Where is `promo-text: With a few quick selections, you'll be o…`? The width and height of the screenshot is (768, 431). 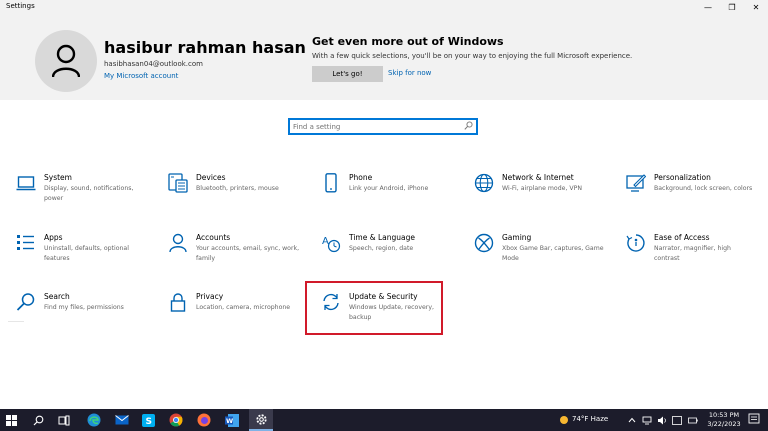 promo-text: With a few quick selections, you'll be o… is located at coordinates (472, 56).